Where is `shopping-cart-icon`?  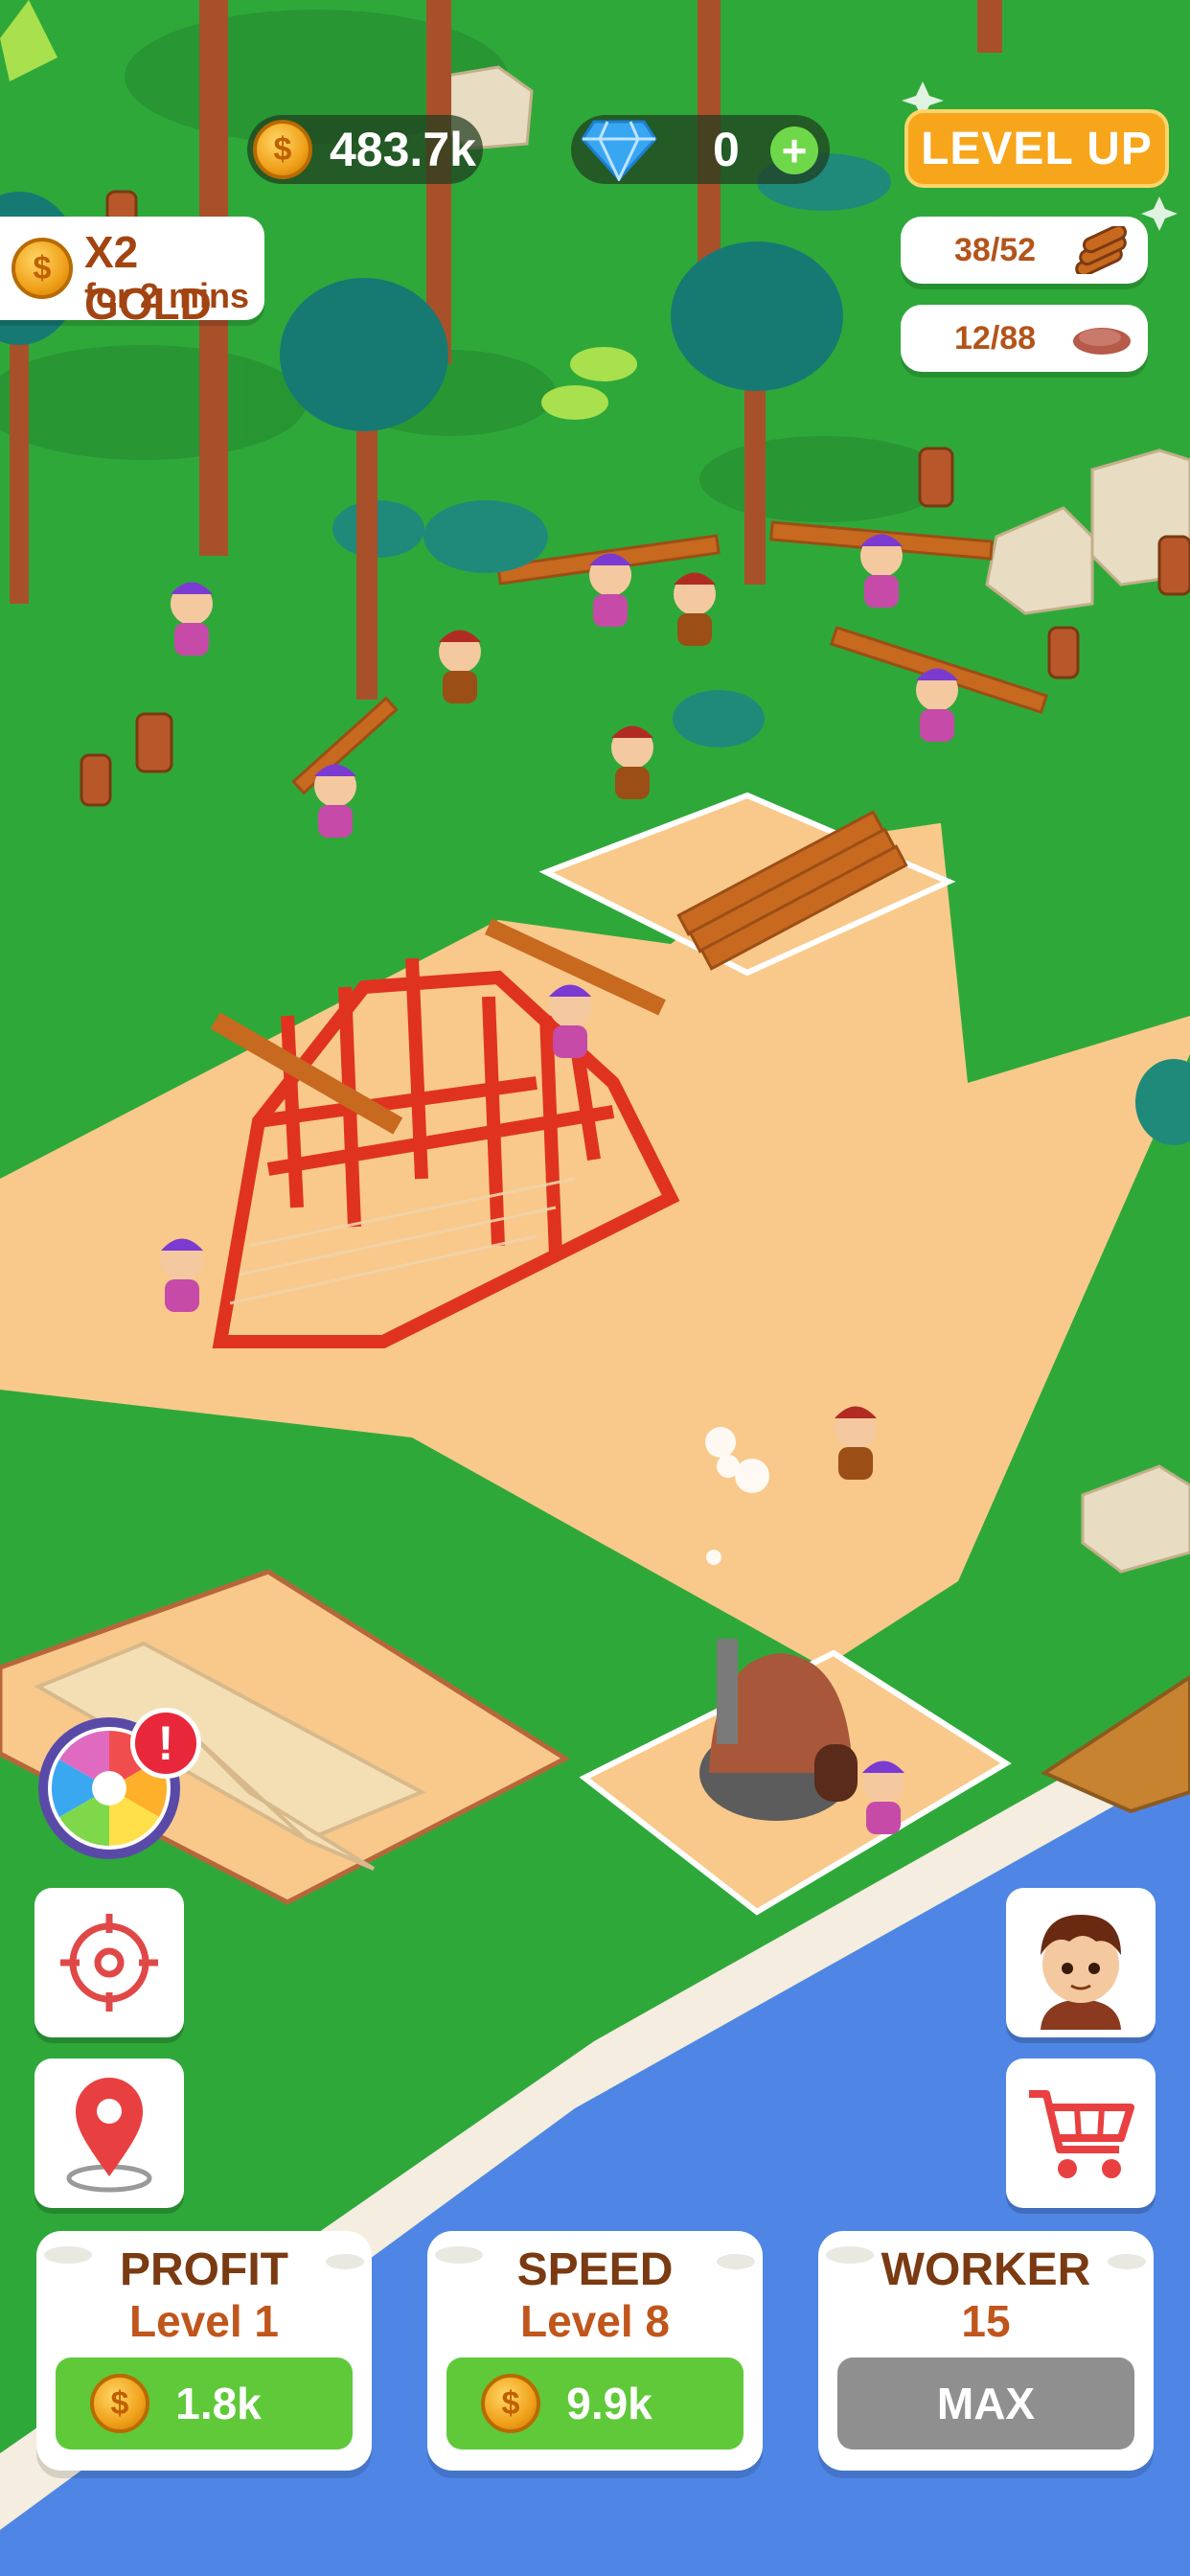 shopping-cart-icon is located at coordinates (1081, 2134).